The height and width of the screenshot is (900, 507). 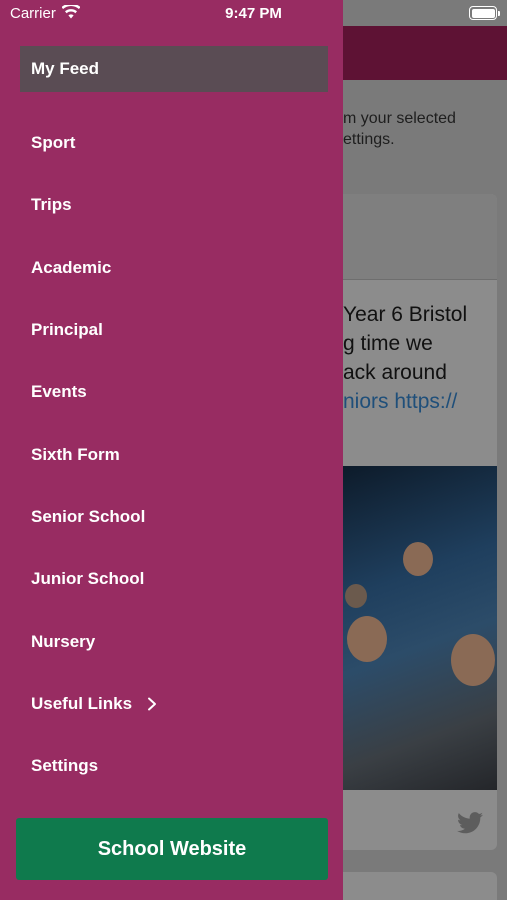 What do you see at coordinates (425, 129) in the screenshot?
I see `feed-intro-text: m your selected ettings.` at bounding box center [425, 129].